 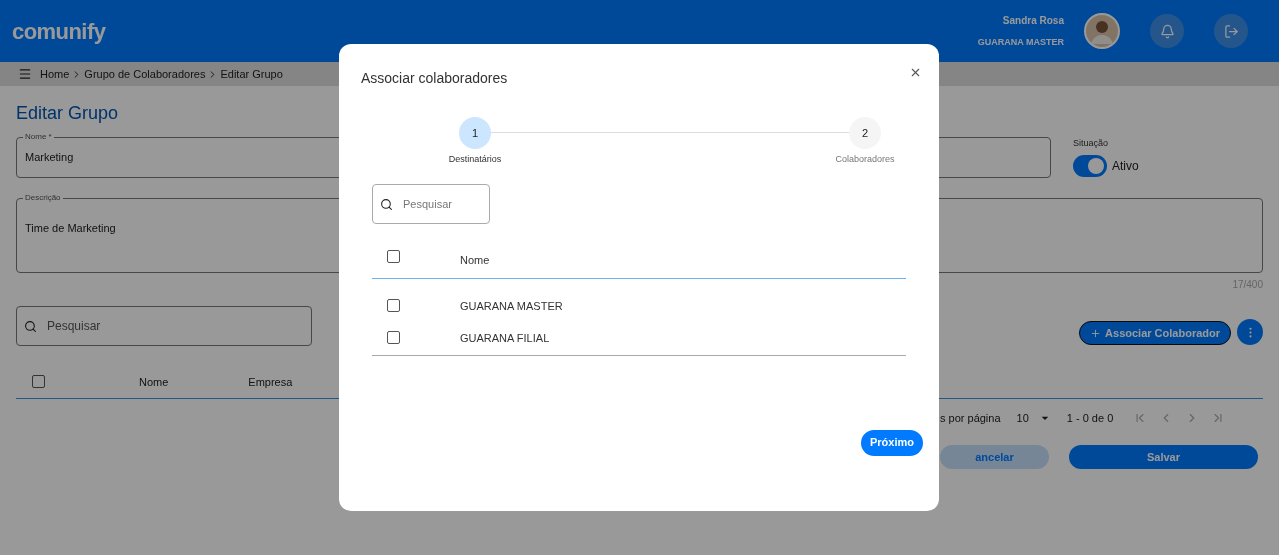 I want to click on status-text: Ativo, so click(x=1125, y=166).